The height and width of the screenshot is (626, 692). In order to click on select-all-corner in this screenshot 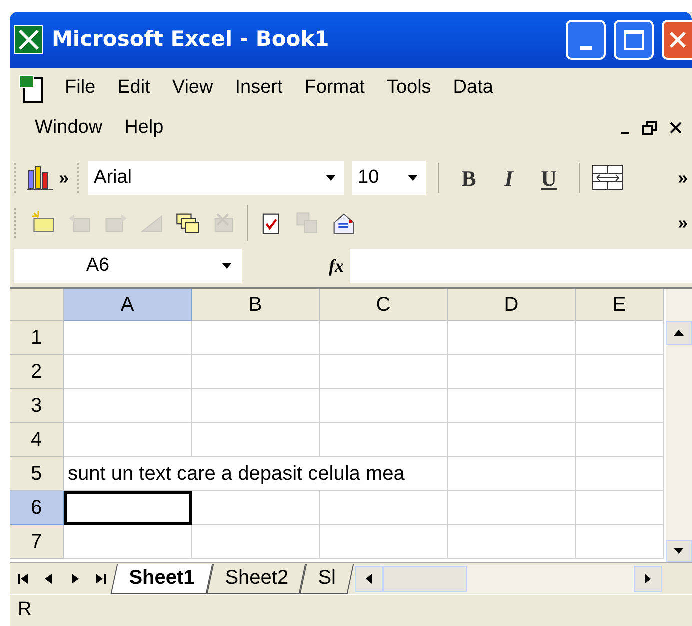, I will do `click(37, 305)`.